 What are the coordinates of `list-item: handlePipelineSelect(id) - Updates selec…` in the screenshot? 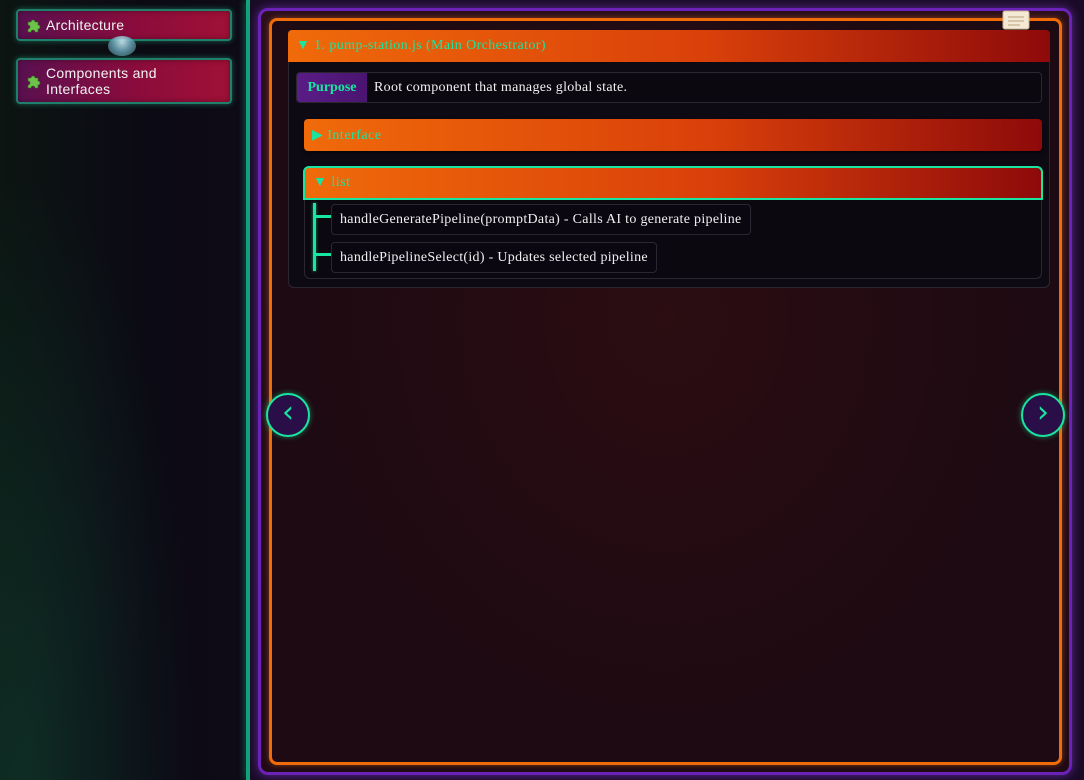 It's located at (494, 257).